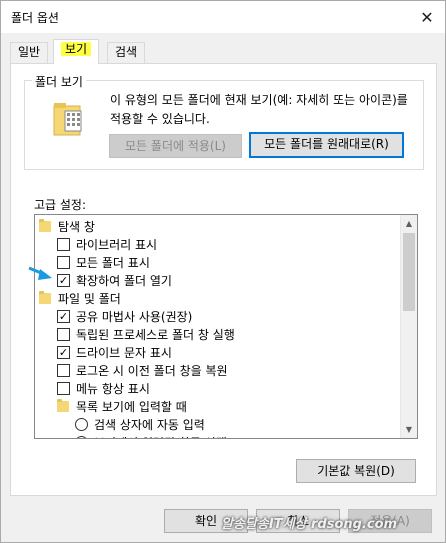 The height and width of the screenshot is (543, 446). Describe the element at coordinates (134, 316) in the screenshot. I see `tree-item-label: 공유 마법사 사용(권장)` at that location.